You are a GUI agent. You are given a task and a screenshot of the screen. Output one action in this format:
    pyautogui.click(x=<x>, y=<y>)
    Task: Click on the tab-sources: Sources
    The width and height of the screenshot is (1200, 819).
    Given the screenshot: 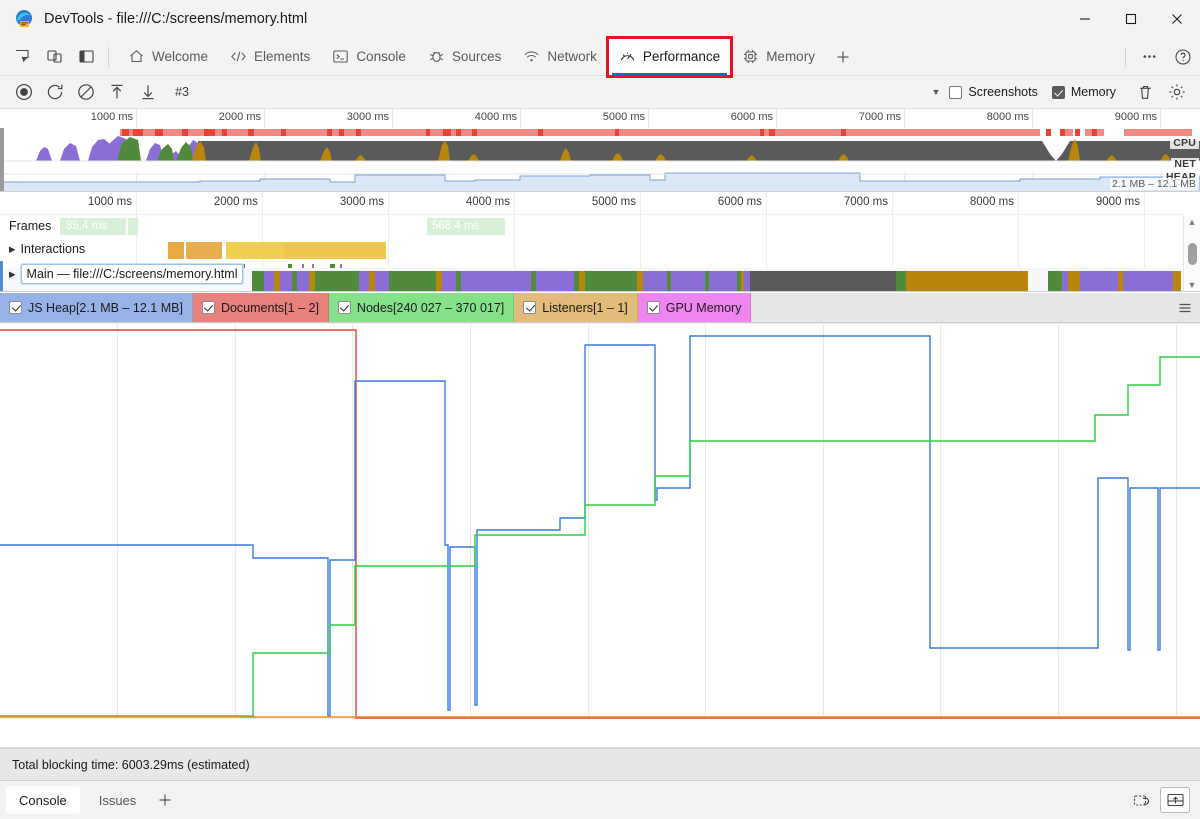 What is the action you would take?
    pyautogui.click(x=465, y=57)
    